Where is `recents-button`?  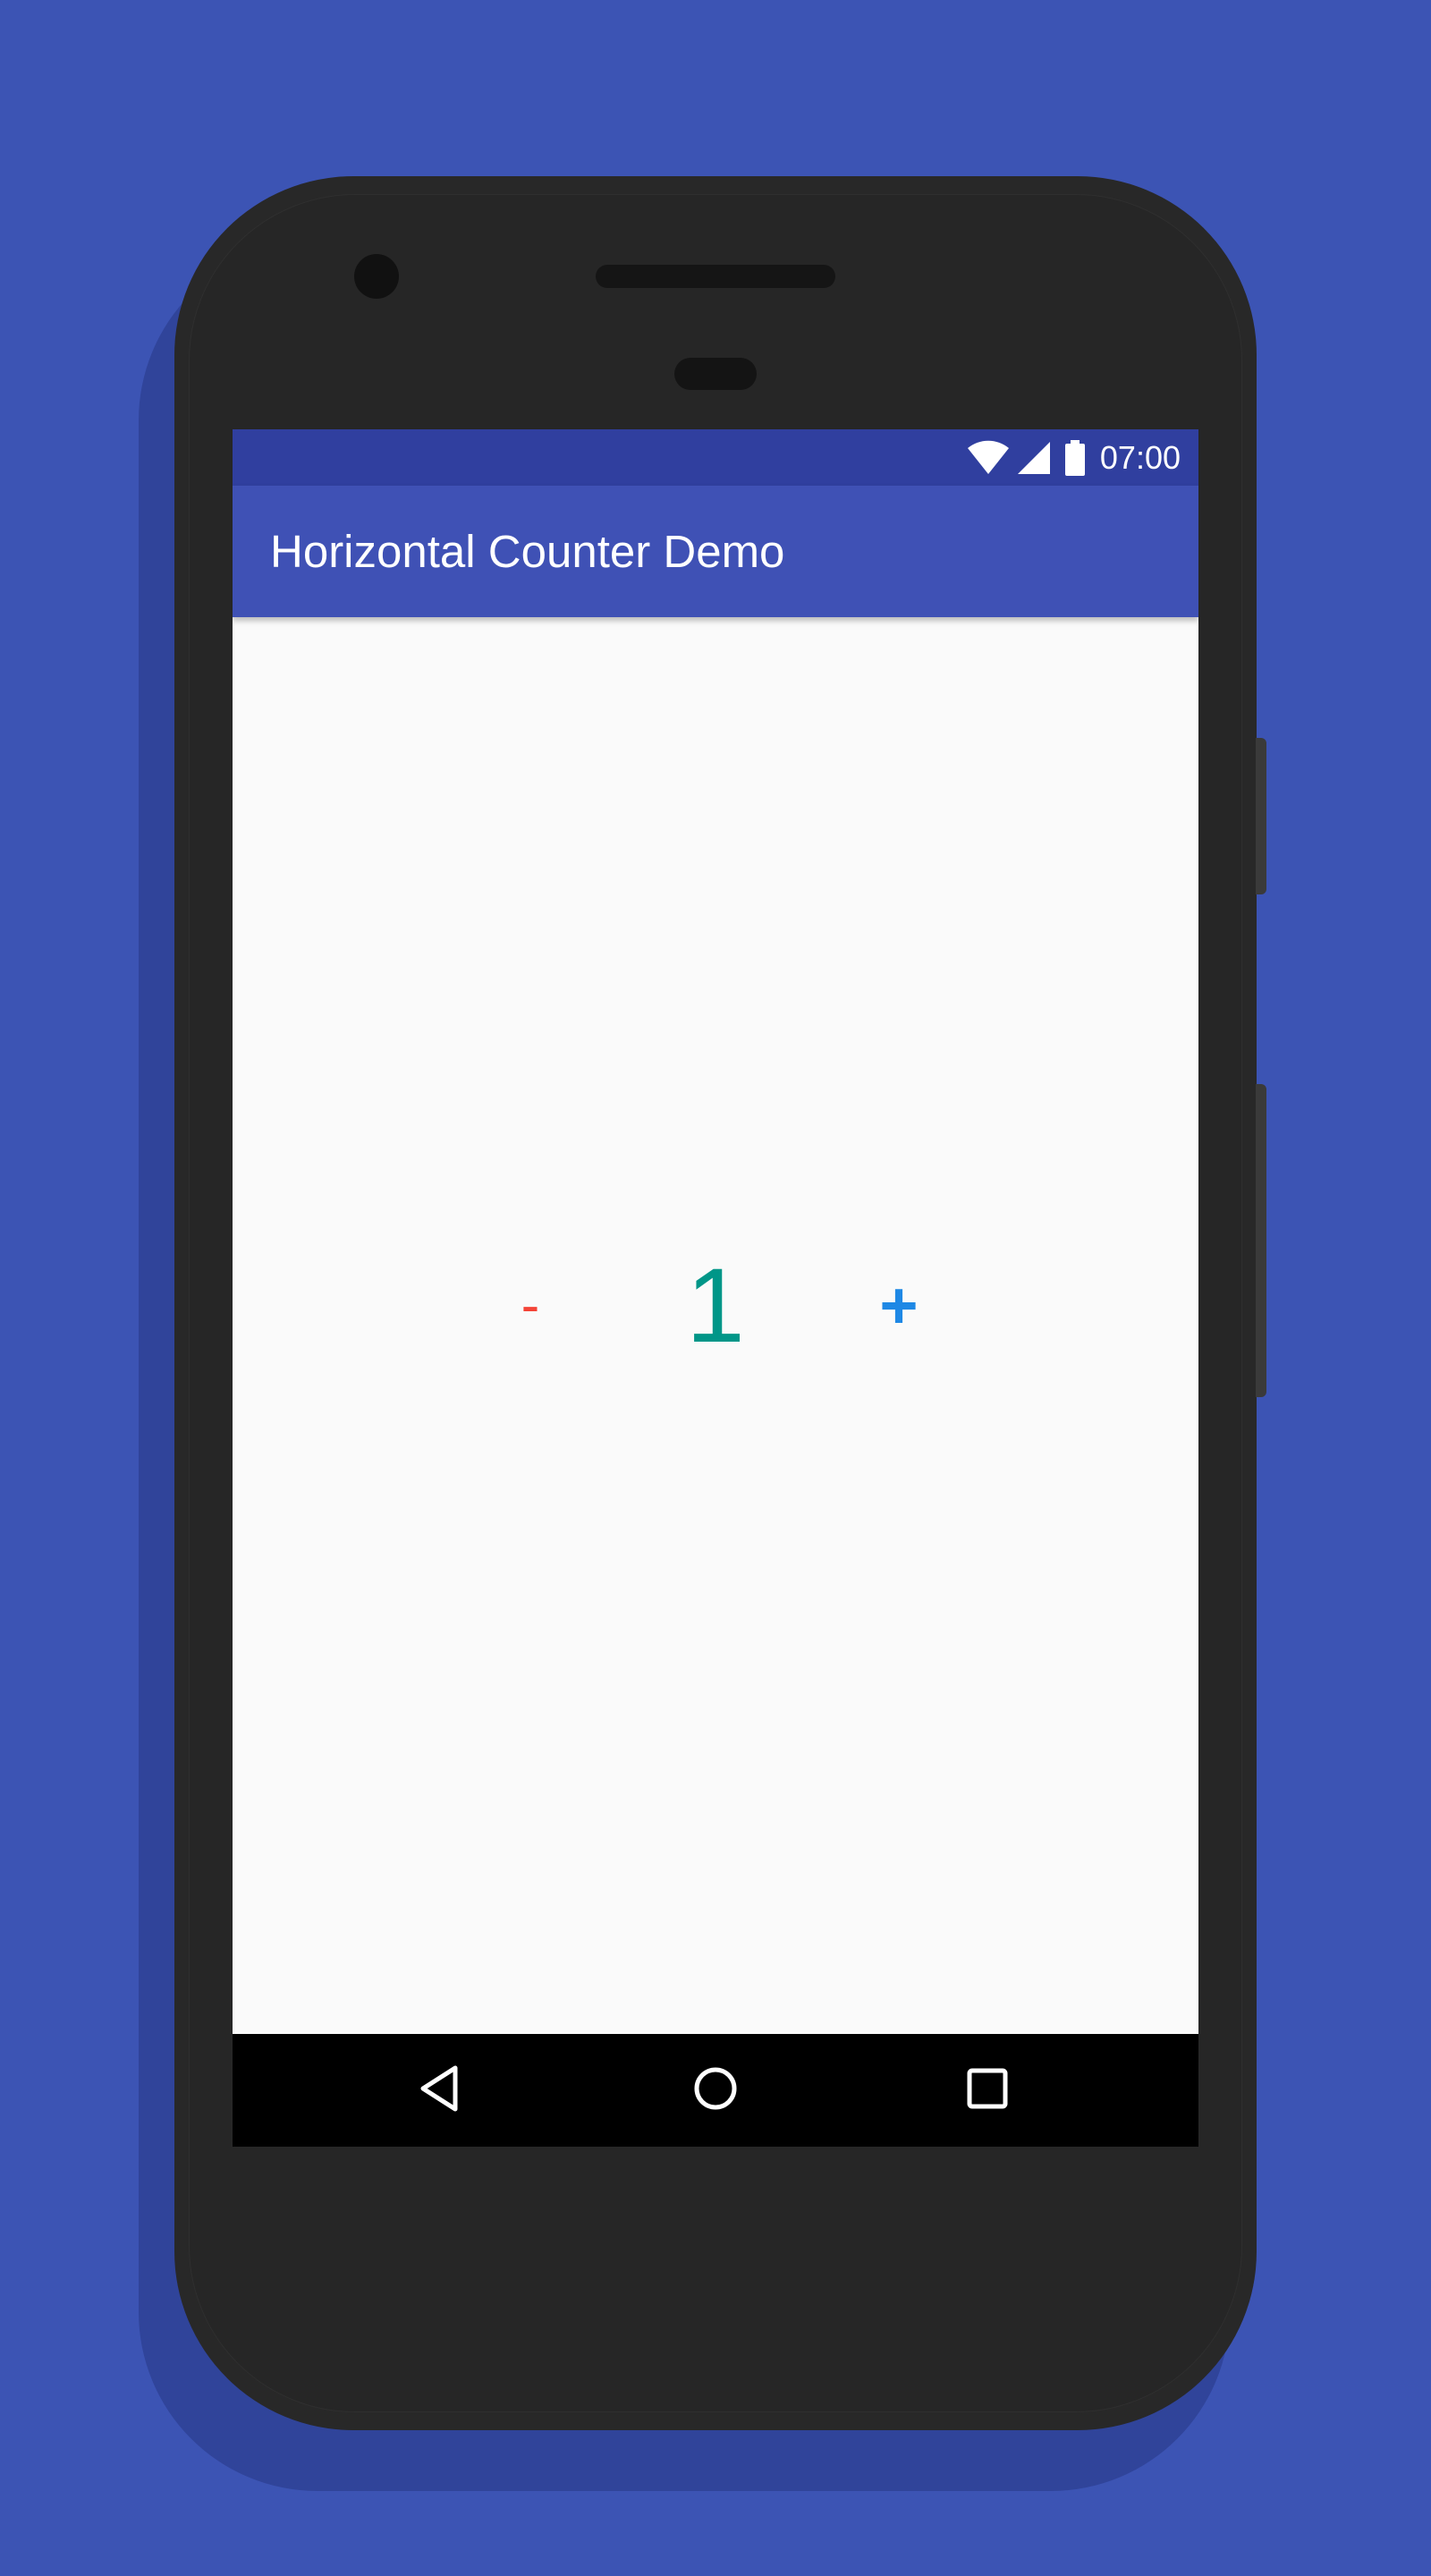
recents-button is located at coordinates (988, 2090).